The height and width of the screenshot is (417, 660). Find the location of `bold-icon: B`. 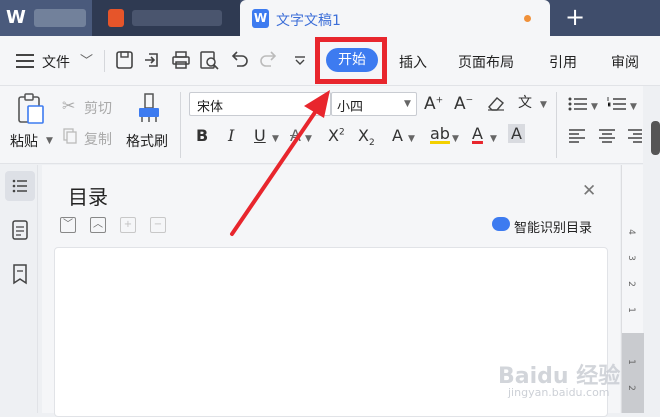

bold-icon: B is located at coordinates (202, 135).